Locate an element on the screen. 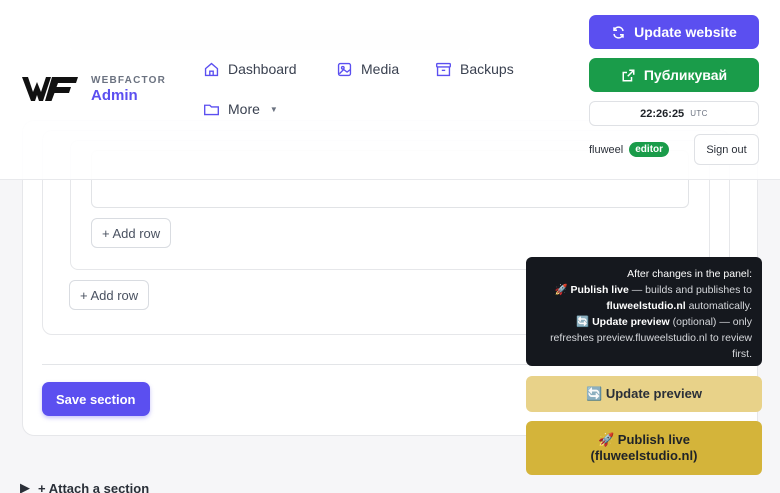 Image resolution: width=780 pixels, height=493 pixels. tooltip-publish-domain-line: fluweelstudio.nl automatically. is located at coordinates (644, 306).